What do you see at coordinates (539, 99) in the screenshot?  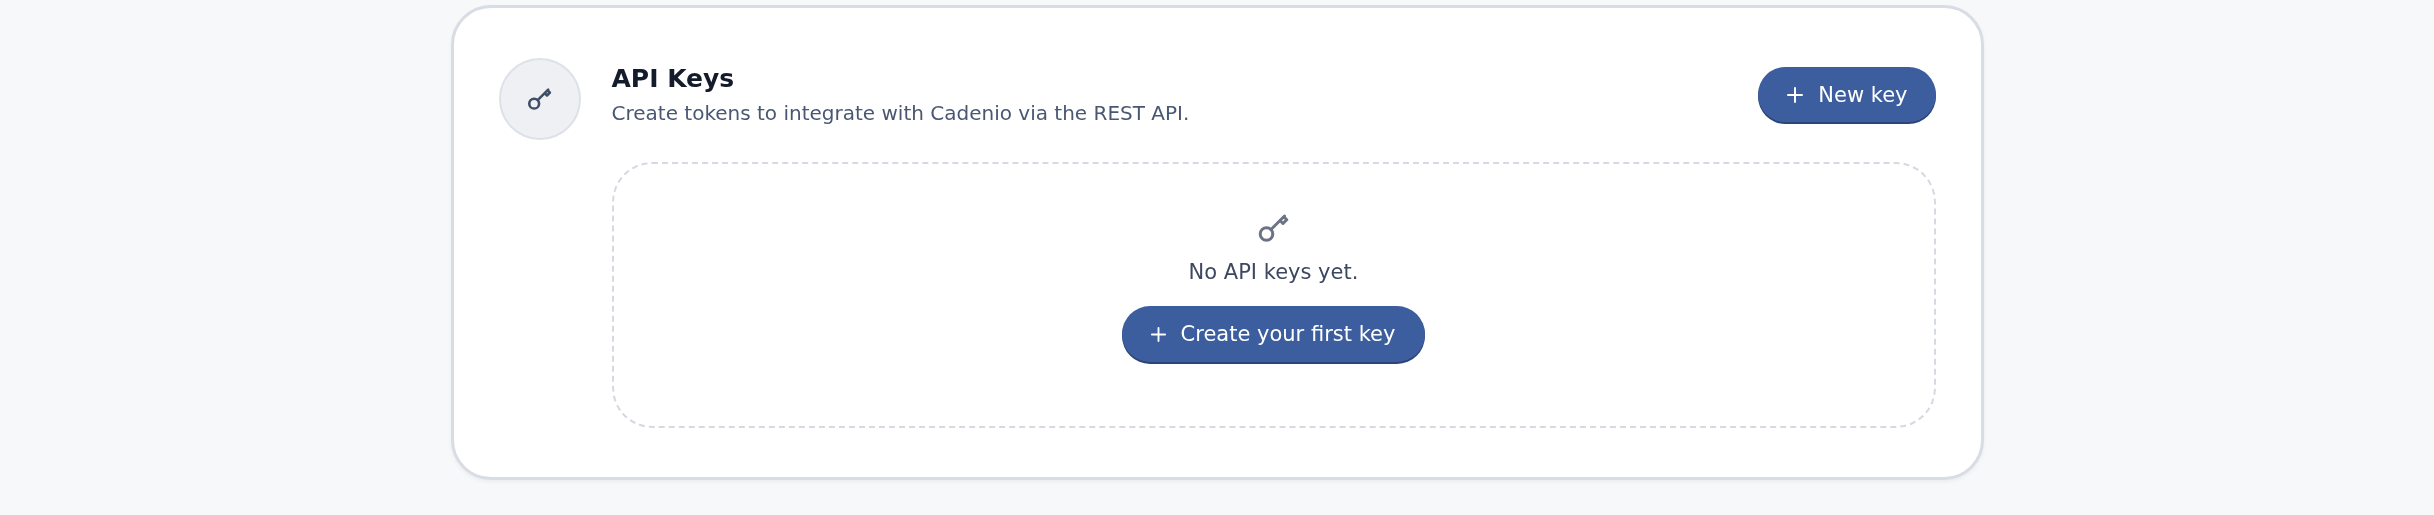 I see `key-icon` at bounding box center [539, 99].